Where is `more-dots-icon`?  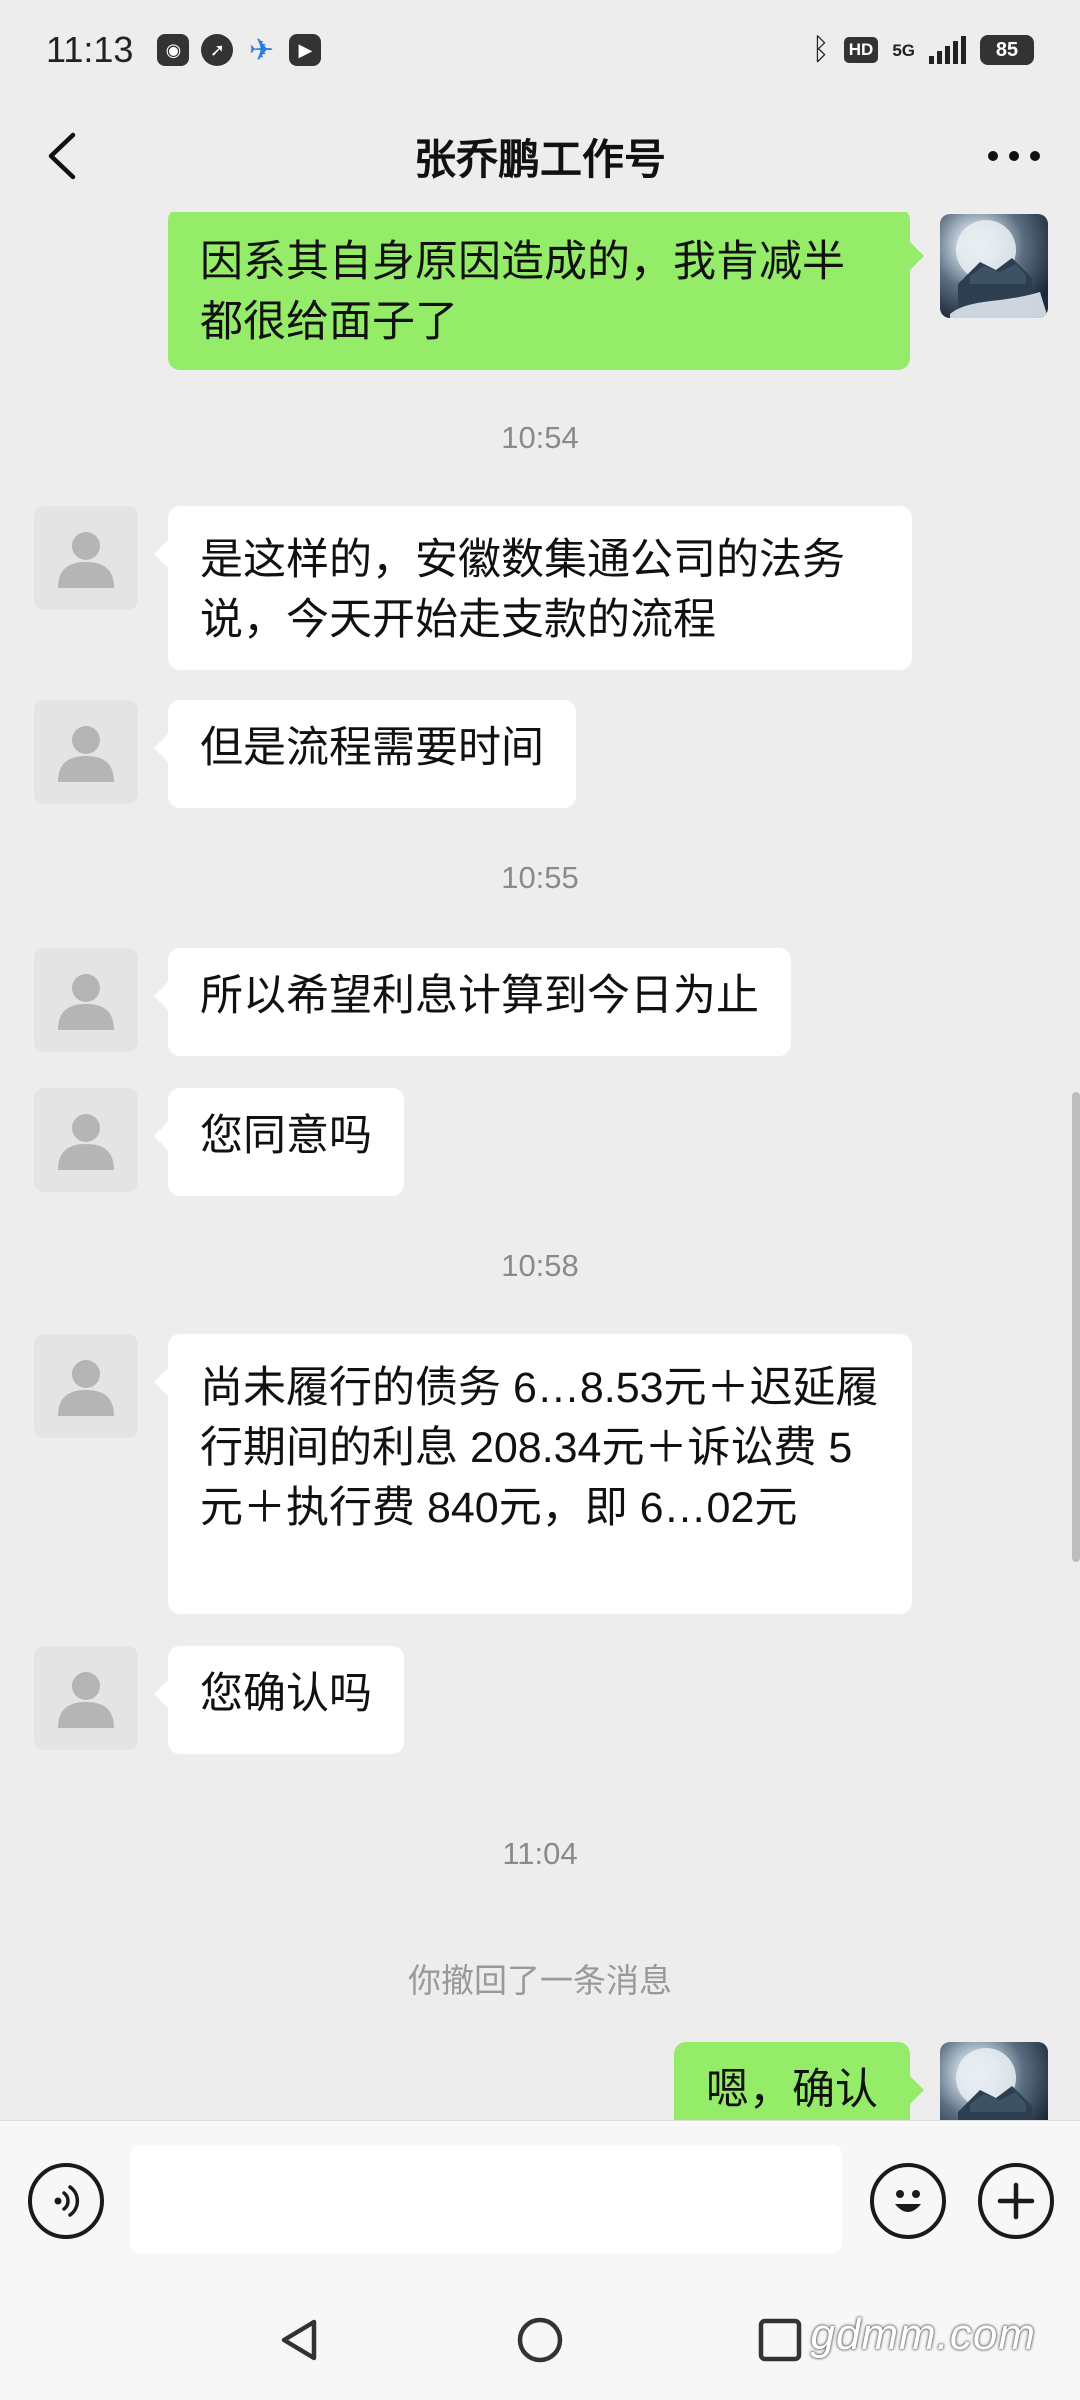
more-dots-icon is located at coordinates (1014, 156).